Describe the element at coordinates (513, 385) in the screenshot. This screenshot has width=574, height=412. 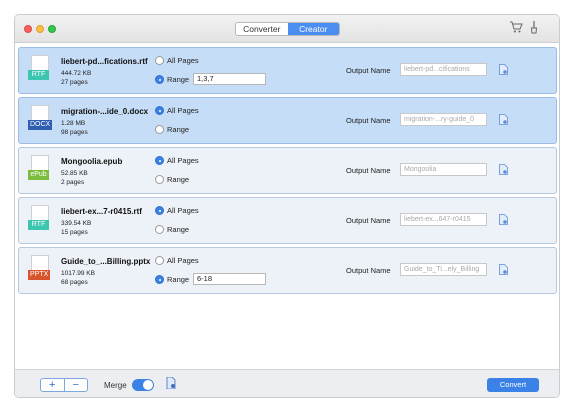
I see `convert-button: Convert` at that location.